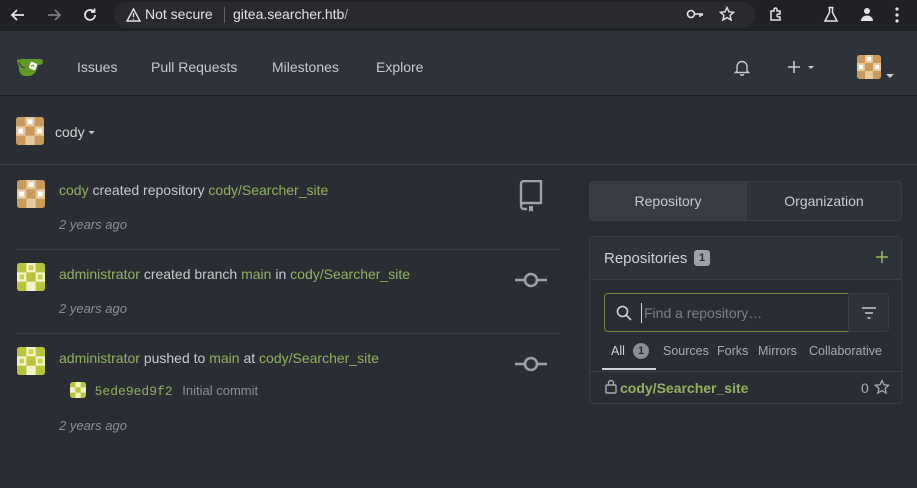 The height and width of the screenshot is (488, 917). What do you see at coordinates (74, 190) in the screenshot?
I see `actor-link: cody` at bounding box center [74, 190].